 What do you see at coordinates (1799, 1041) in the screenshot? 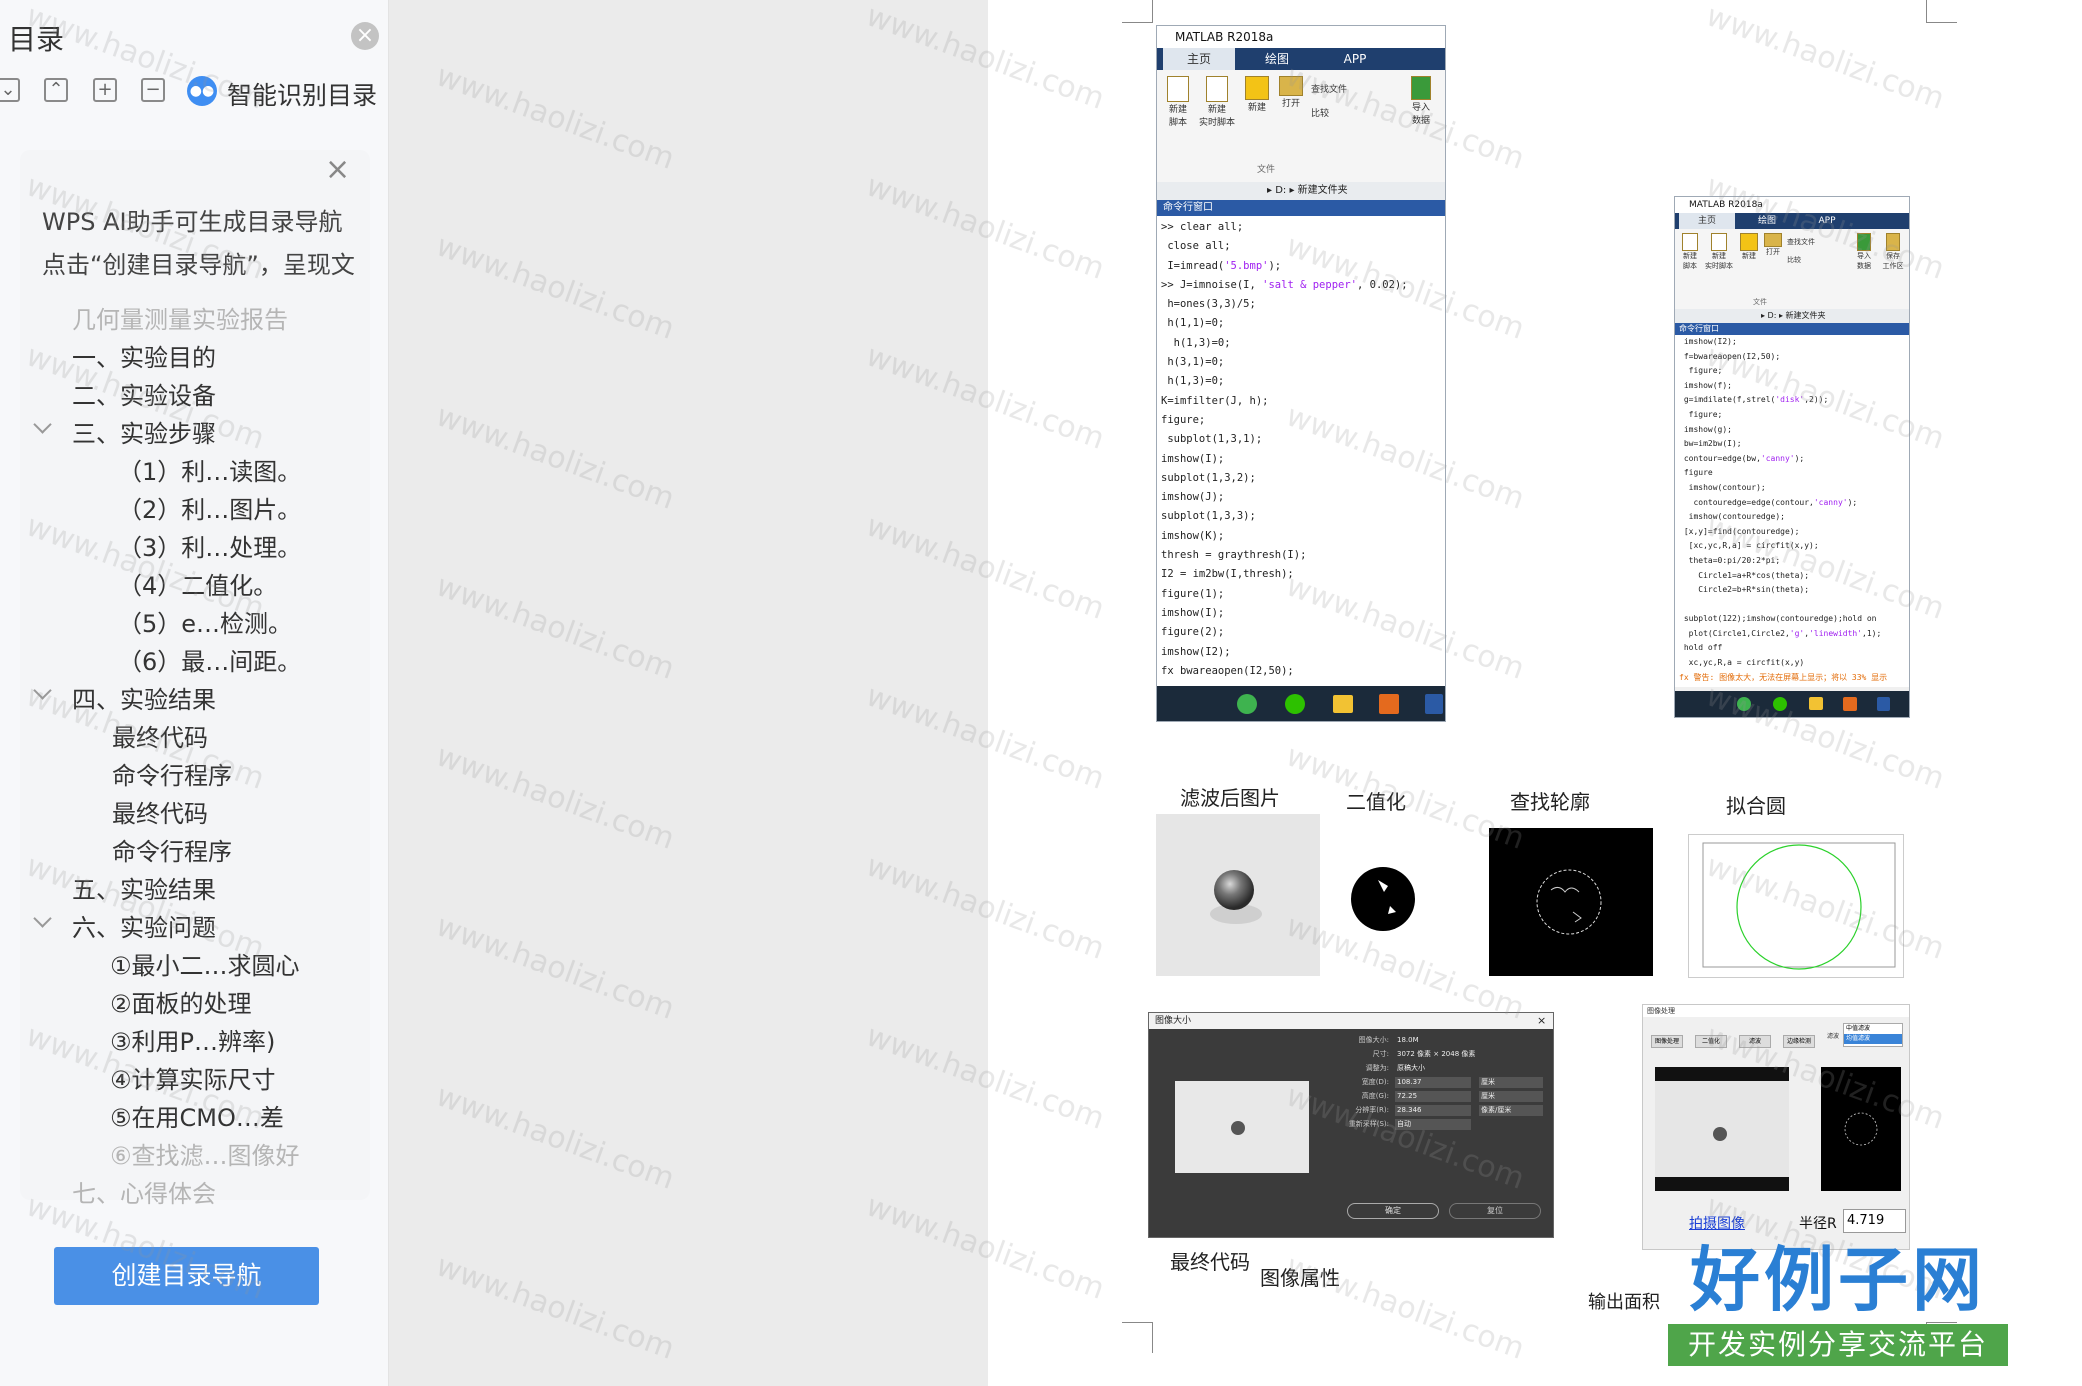
I see `app-btn-edge: 边缘检测` at bounding box center [1799, 1041].